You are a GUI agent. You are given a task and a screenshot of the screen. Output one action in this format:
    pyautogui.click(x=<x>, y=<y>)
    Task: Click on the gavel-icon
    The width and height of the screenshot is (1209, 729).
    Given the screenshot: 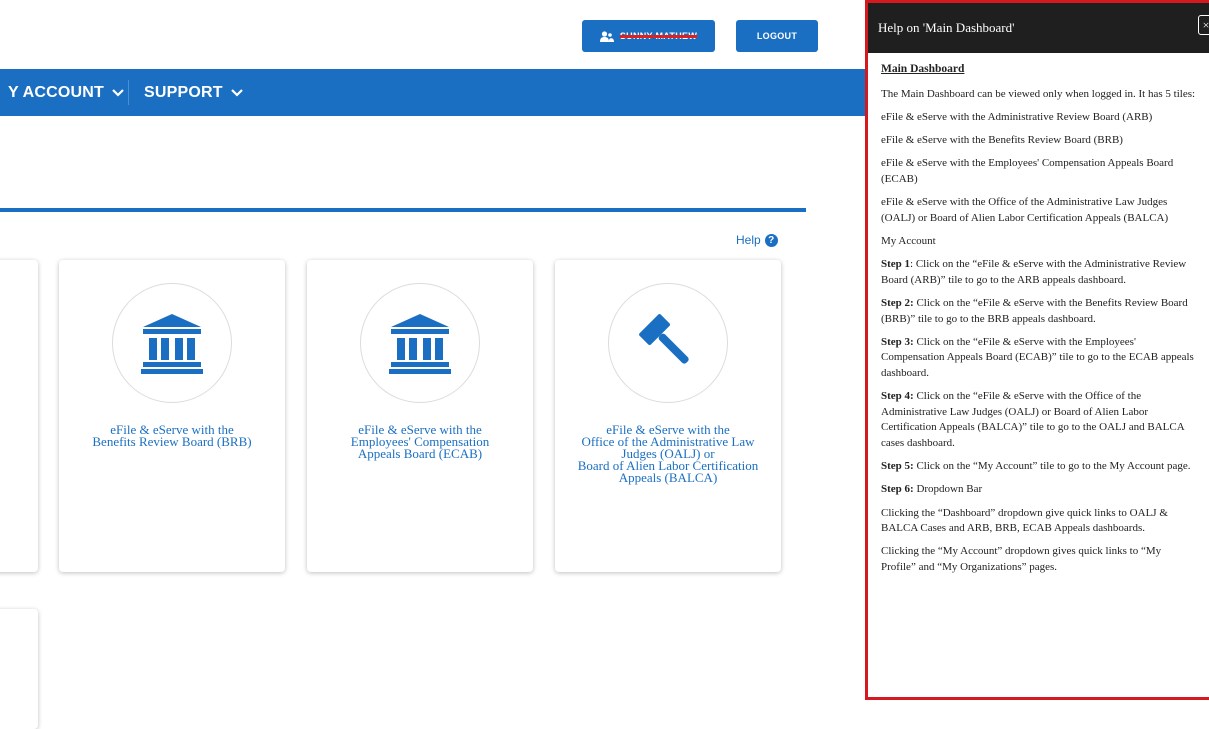 What is the action you would take?
    pyautogui.click(x=664, y=339)
    